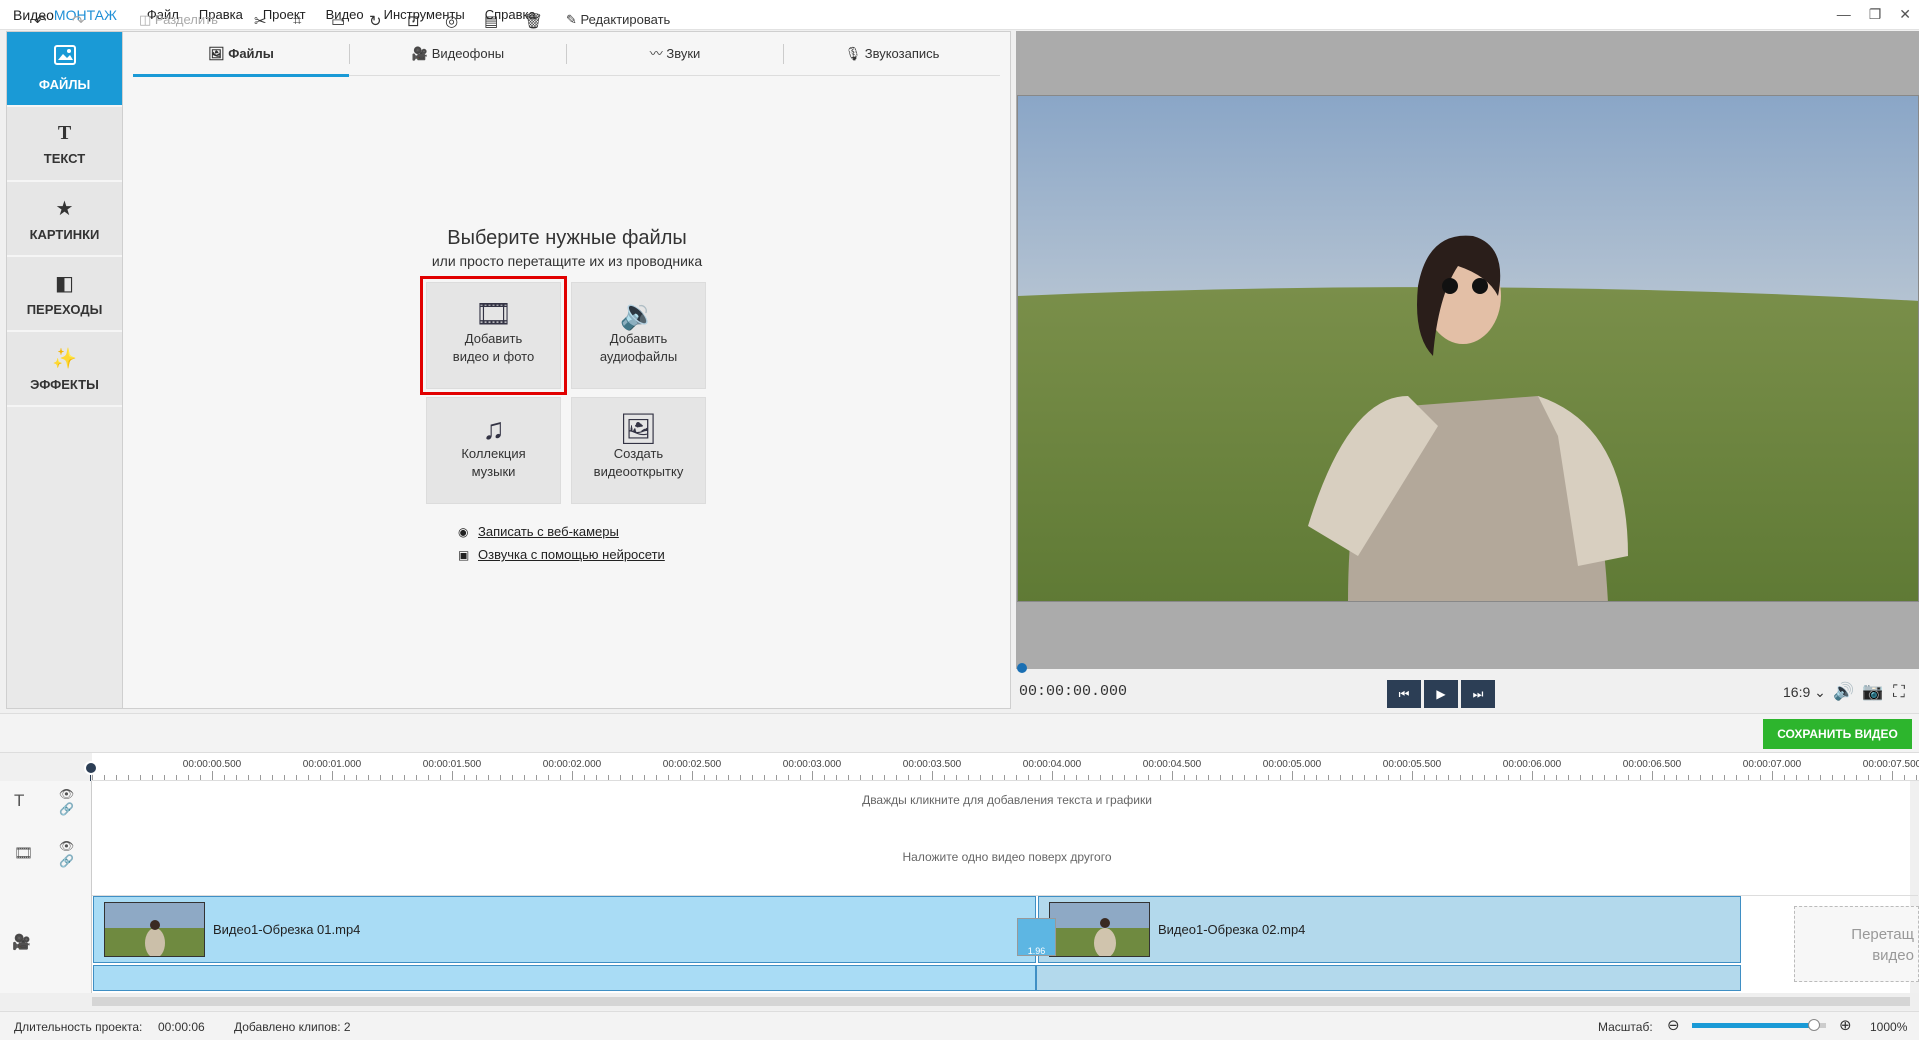  Describe the element at coordinates (638, 335) in the screenshot. I see `add-audio-button: 🔉 Добавить аудиофайлы` at that location.